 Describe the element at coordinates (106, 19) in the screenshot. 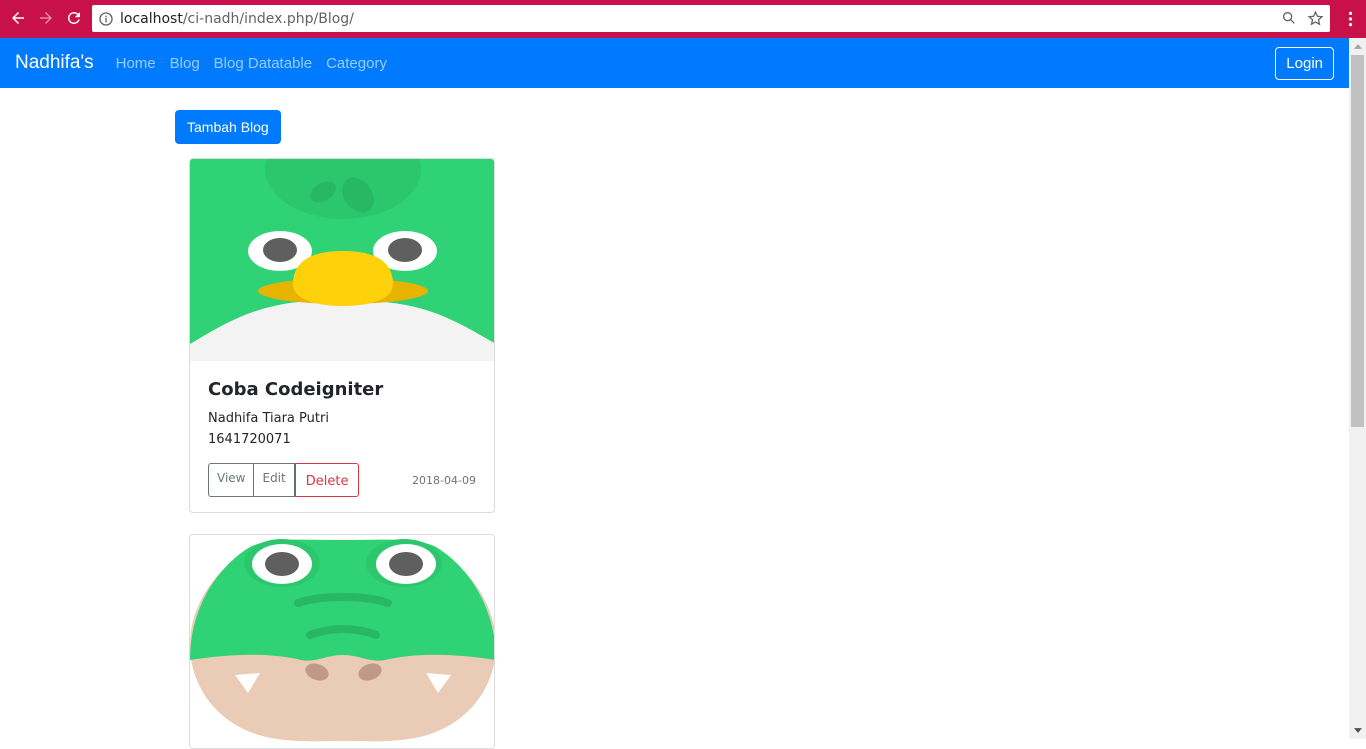

I see `info-icon` at that location.